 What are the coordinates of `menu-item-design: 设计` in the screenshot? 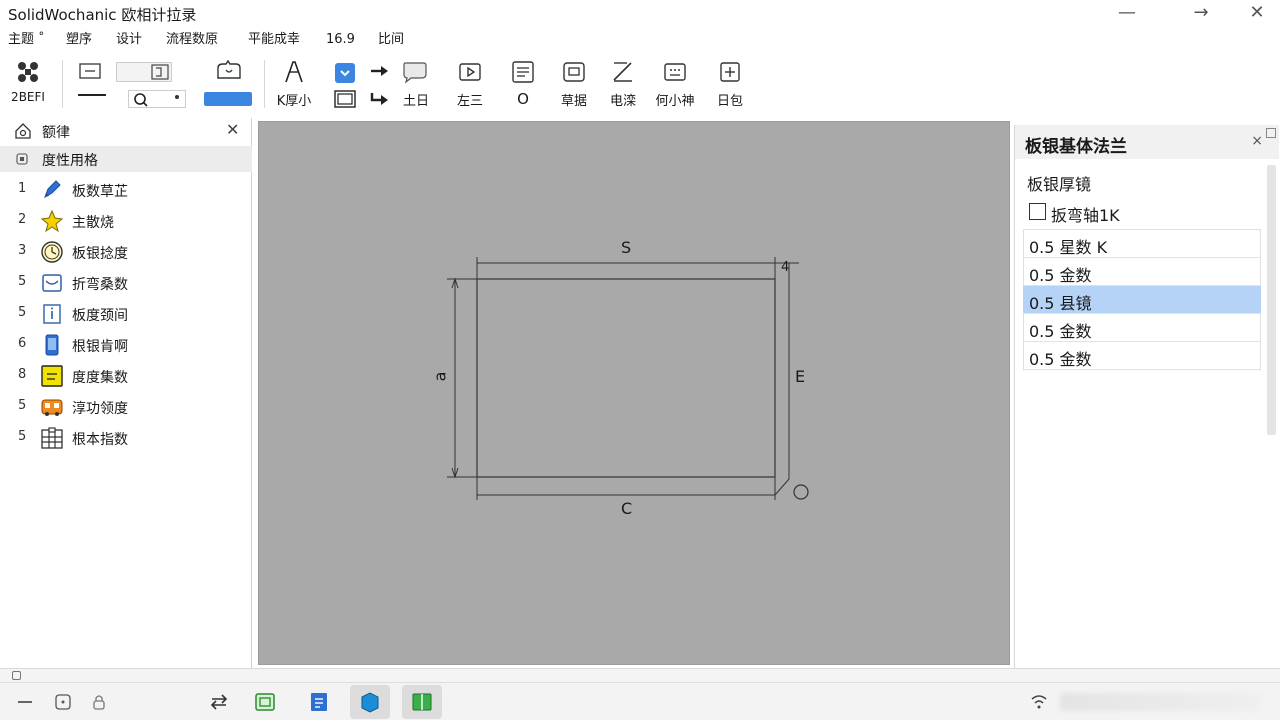 It's located at (129, 40).